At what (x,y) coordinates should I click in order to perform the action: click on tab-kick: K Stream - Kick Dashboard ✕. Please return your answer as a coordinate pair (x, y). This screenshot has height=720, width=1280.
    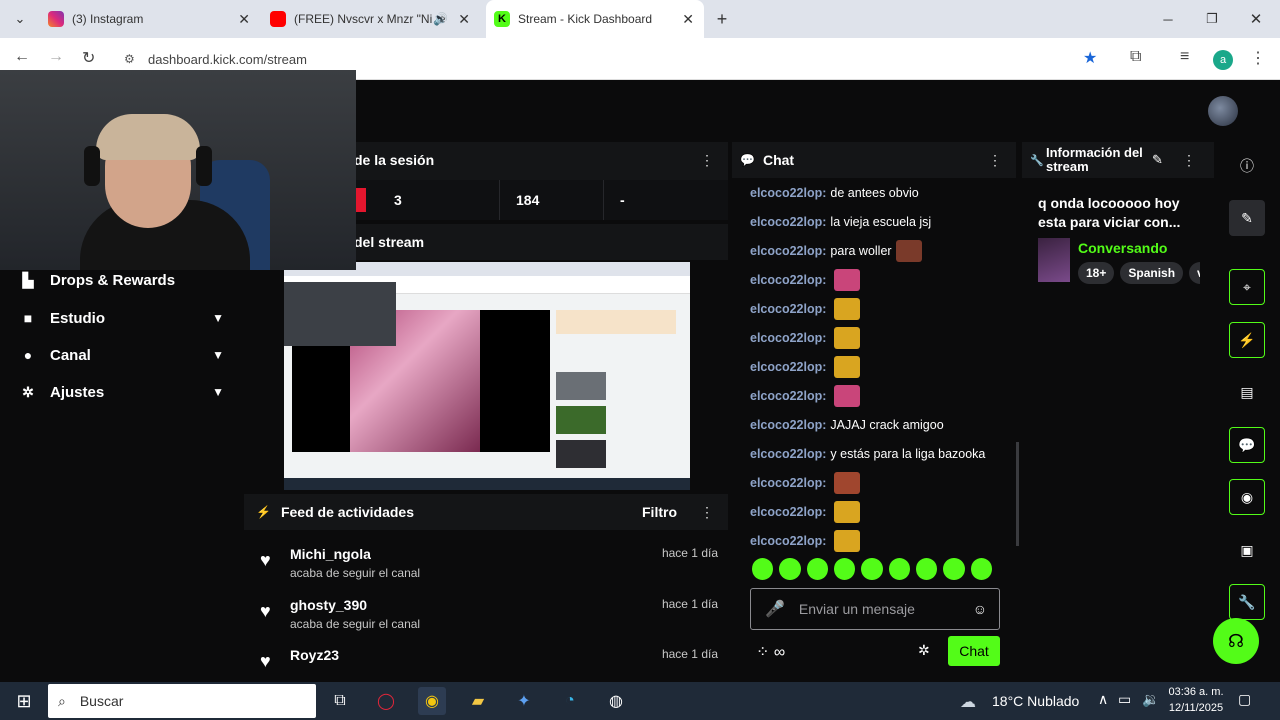
    Looking at the image, I should click on (595, 19).